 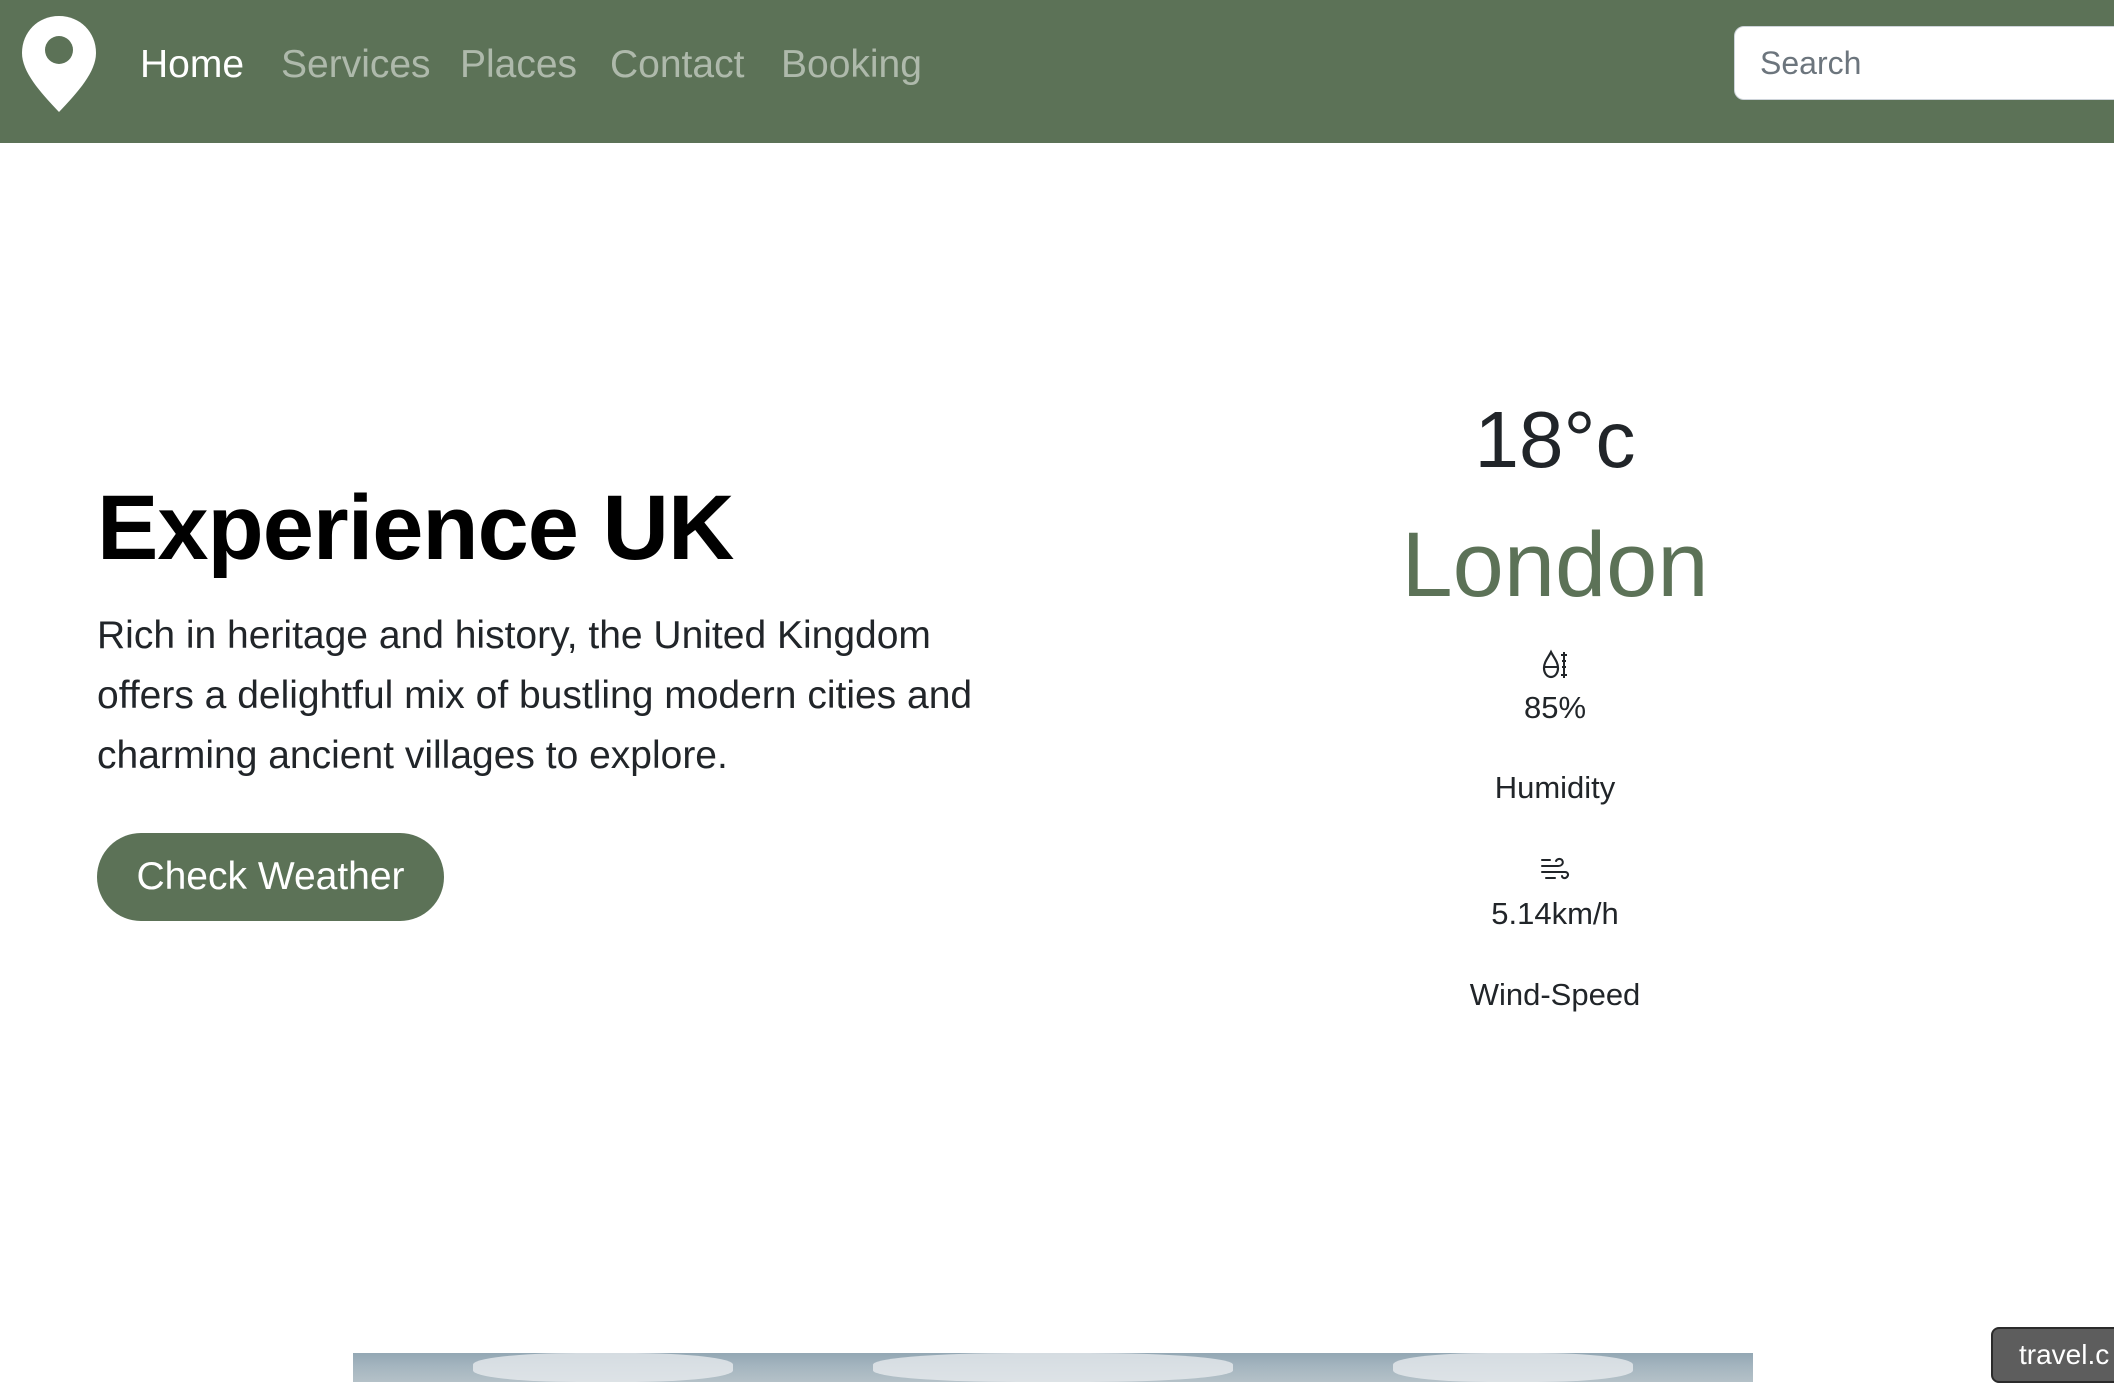 I want to click on hero-image, so click(x=1053, y=1367).